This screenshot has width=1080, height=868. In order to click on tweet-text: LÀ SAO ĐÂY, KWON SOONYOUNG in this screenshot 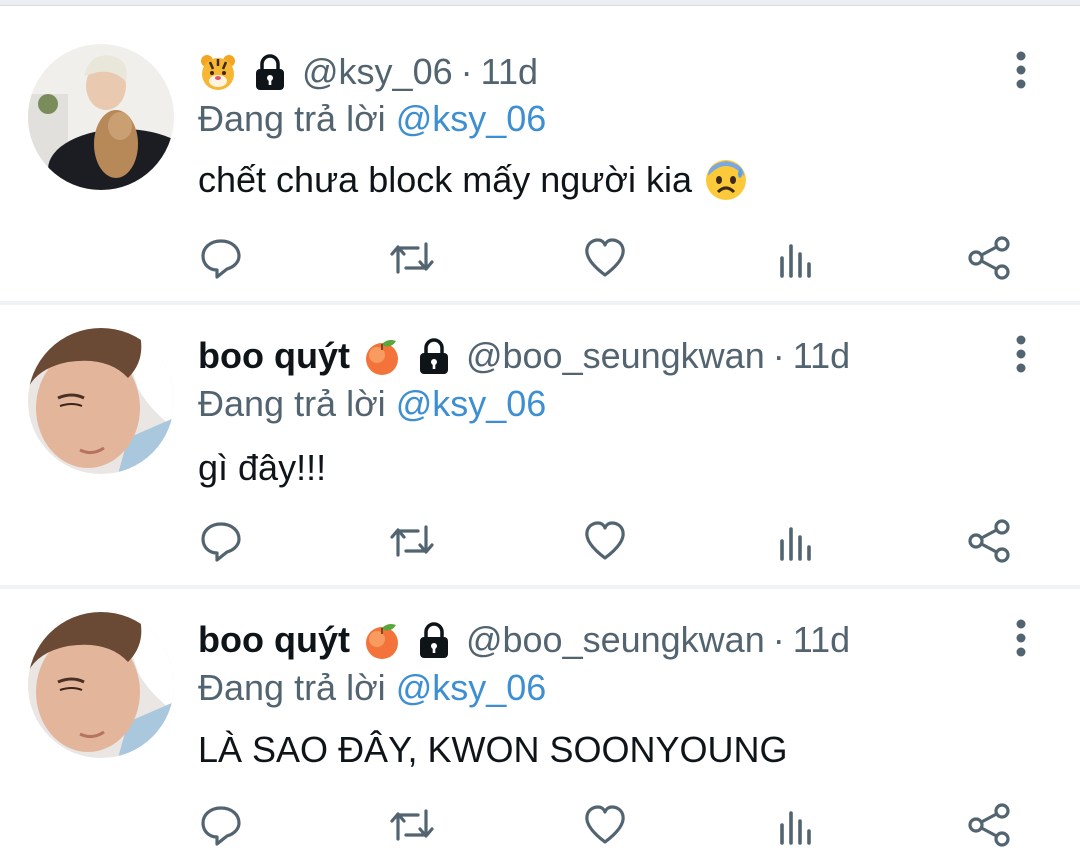, I will do `click(492, 750)`.